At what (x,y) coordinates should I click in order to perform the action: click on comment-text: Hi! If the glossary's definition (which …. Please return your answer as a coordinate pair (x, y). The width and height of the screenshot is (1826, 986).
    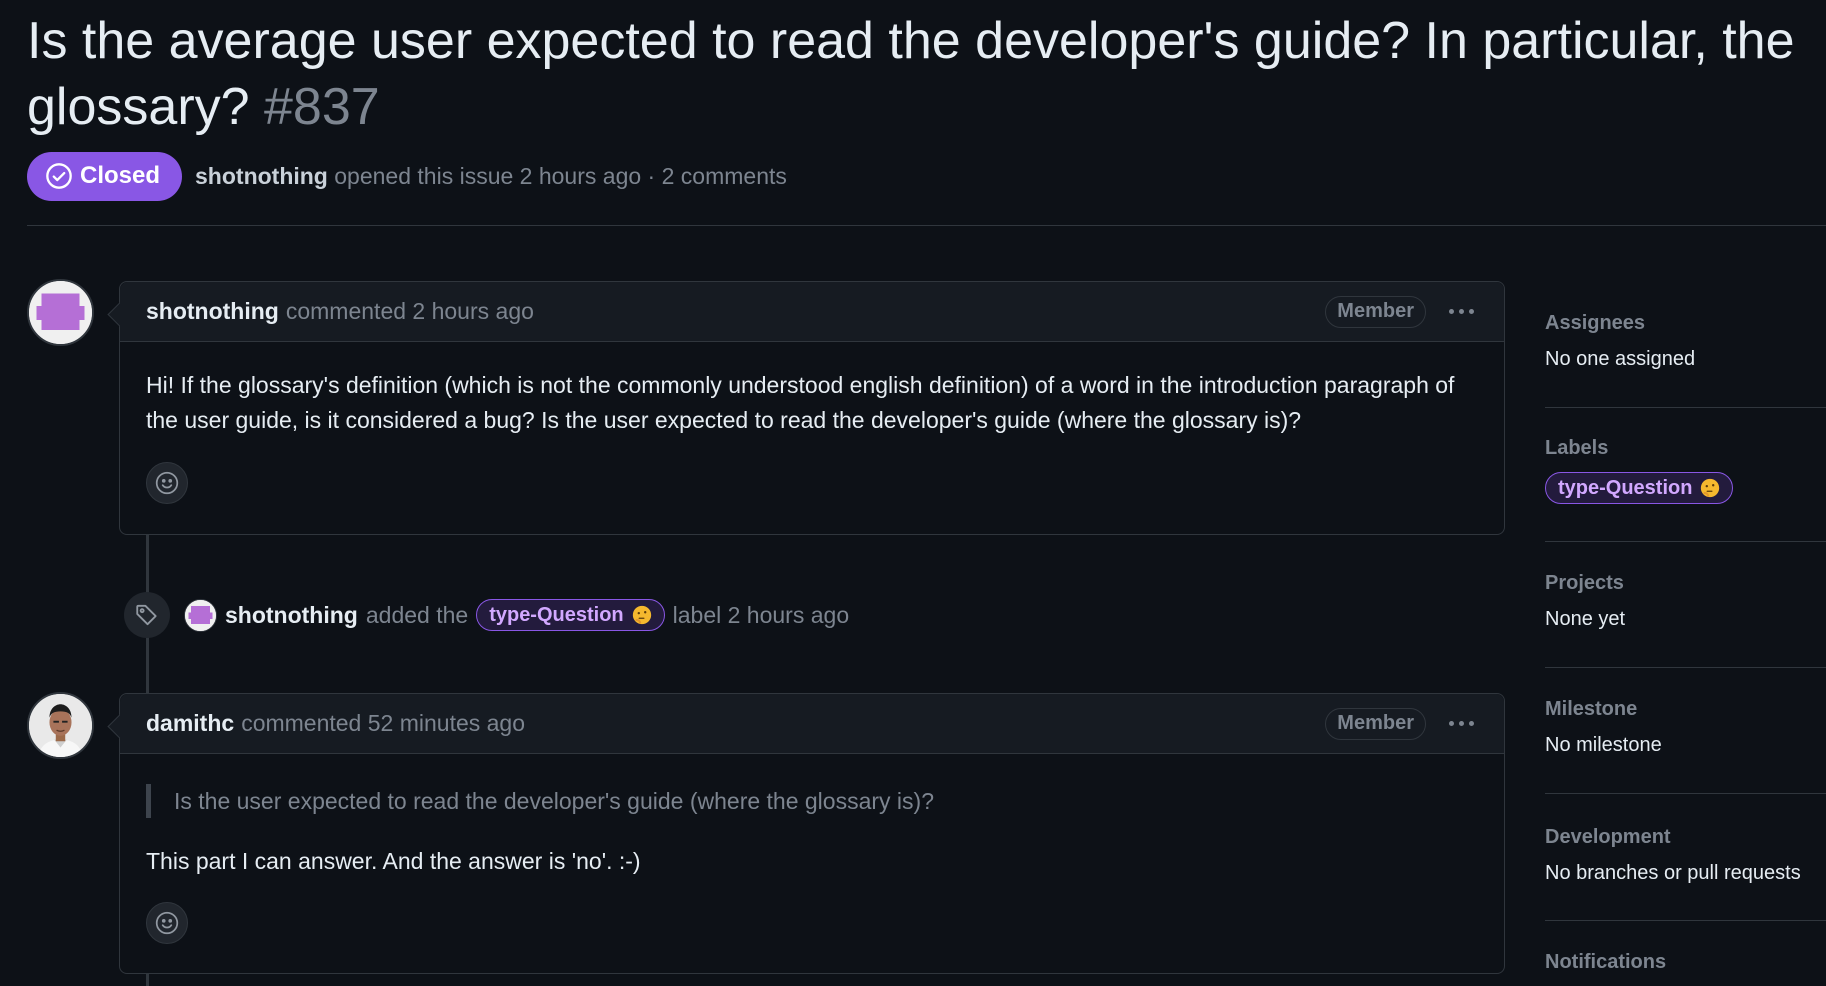
    Looking at the image, I should click on (800, 402).